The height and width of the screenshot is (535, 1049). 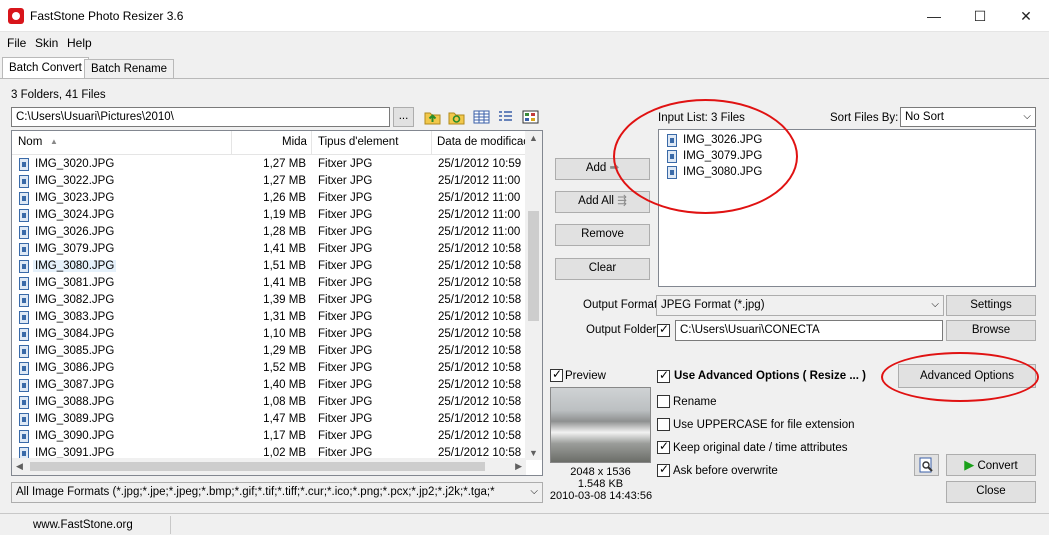 I want to click on output-folder-checkbox, so click(x=663, y=329).